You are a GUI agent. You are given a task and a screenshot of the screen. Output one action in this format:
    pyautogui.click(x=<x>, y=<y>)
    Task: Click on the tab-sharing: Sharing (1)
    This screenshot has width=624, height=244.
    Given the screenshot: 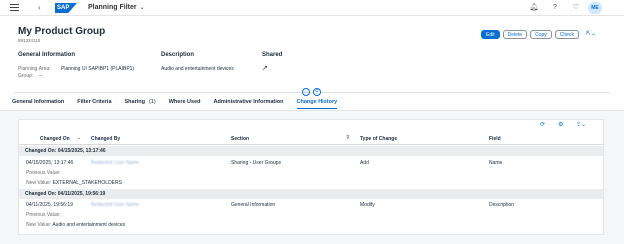 What is the action you would take?
    pyautogui.click(x=140, y=103)
    